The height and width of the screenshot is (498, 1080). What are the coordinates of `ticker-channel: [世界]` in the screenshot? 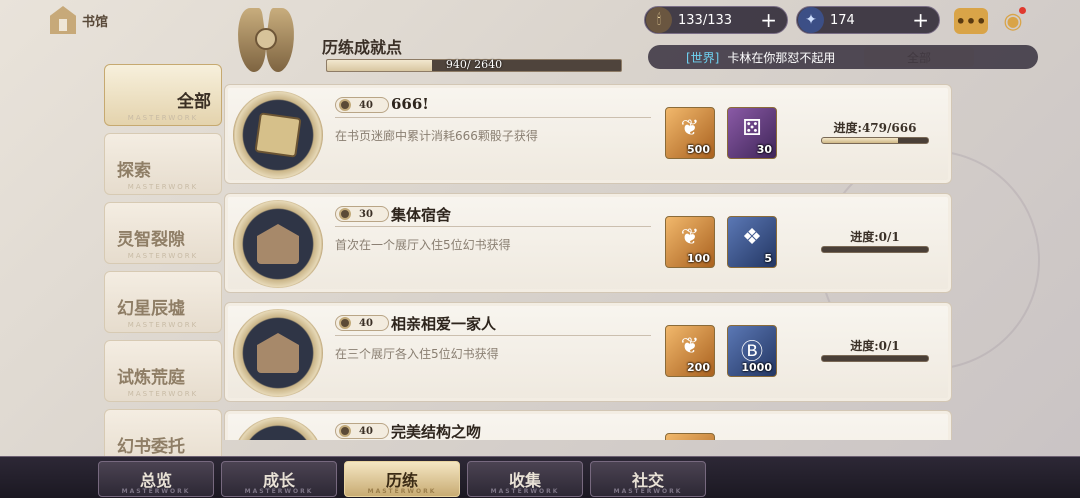 It's located at (703, 57).